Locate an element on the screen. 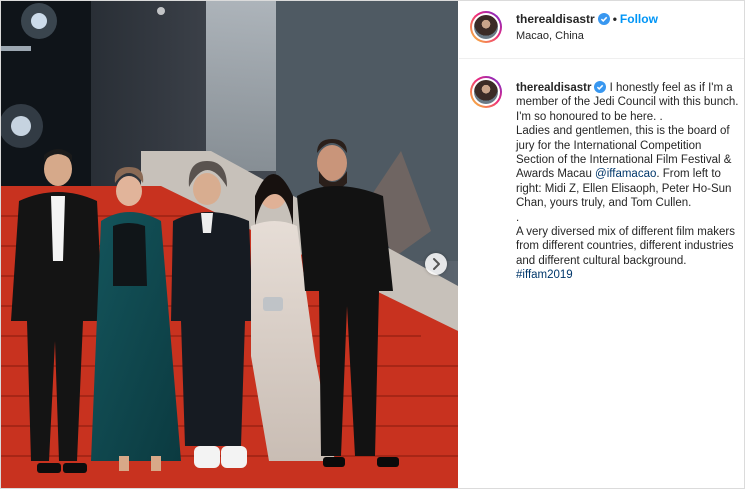  hashtag-link: #iffam2019 is located at coordinates (544, 275).